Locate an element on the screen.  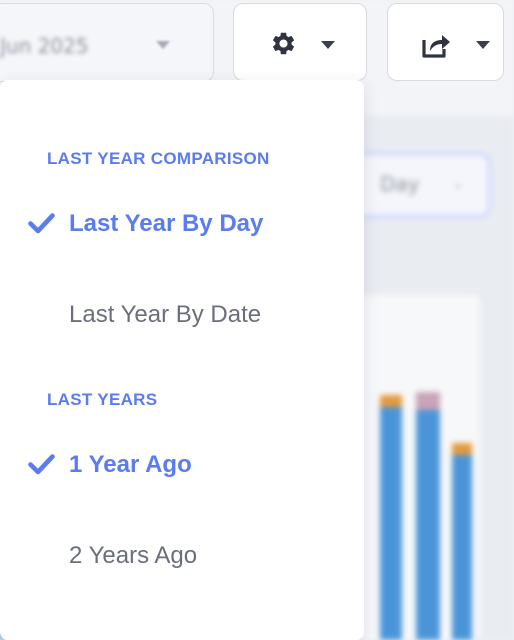
background-select-label: Day is located at coordinates (400, 184).